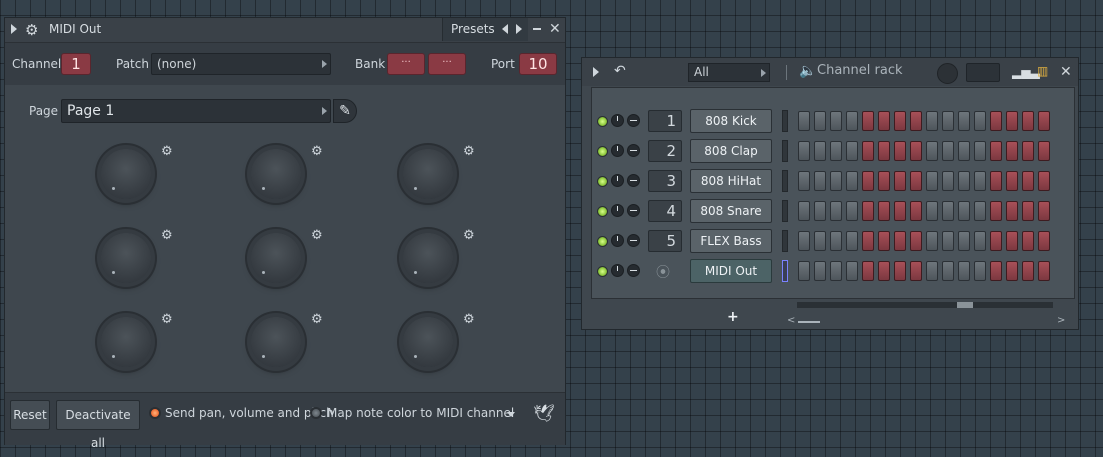  I want to click on channel-number: 1, so click(665, 121).